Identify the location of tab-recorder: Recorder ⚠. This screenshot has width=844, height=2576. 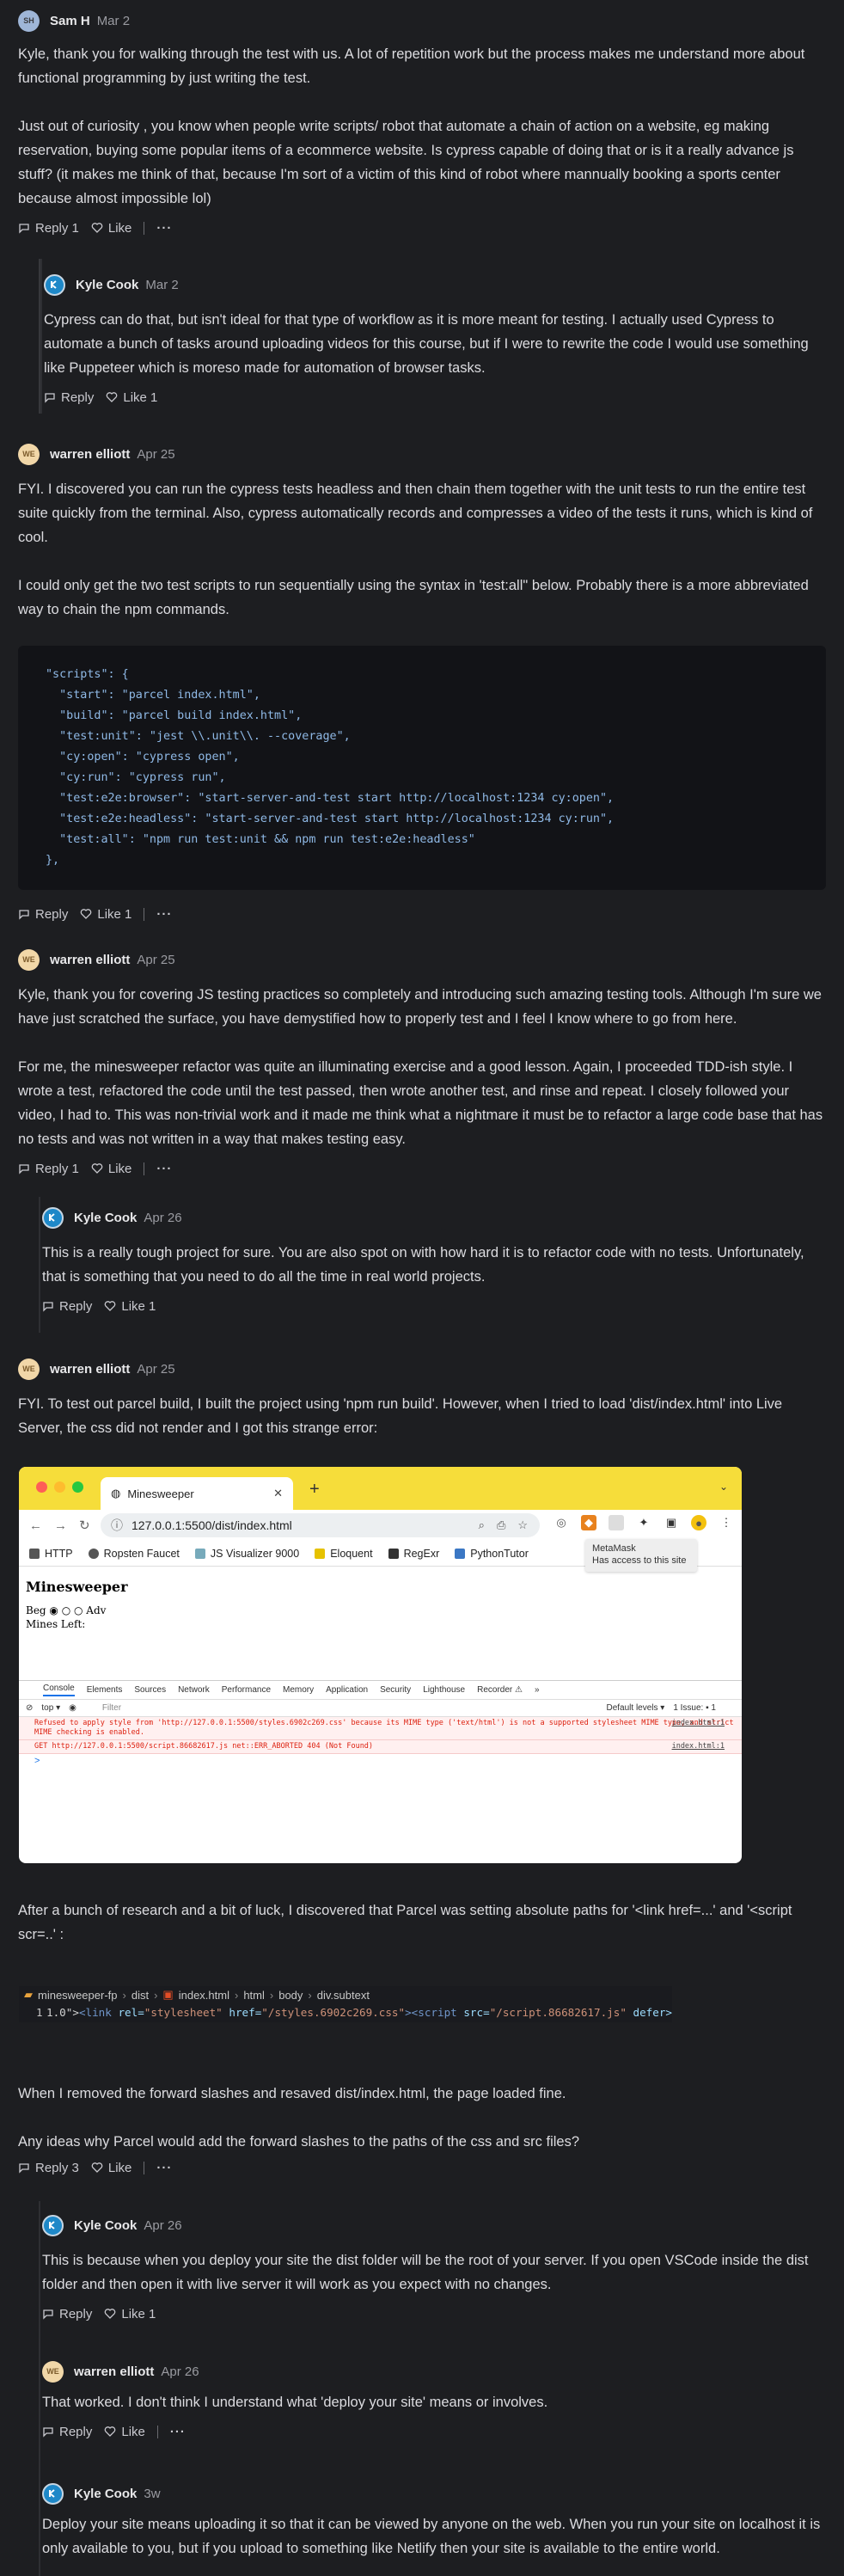
(500, 1690).